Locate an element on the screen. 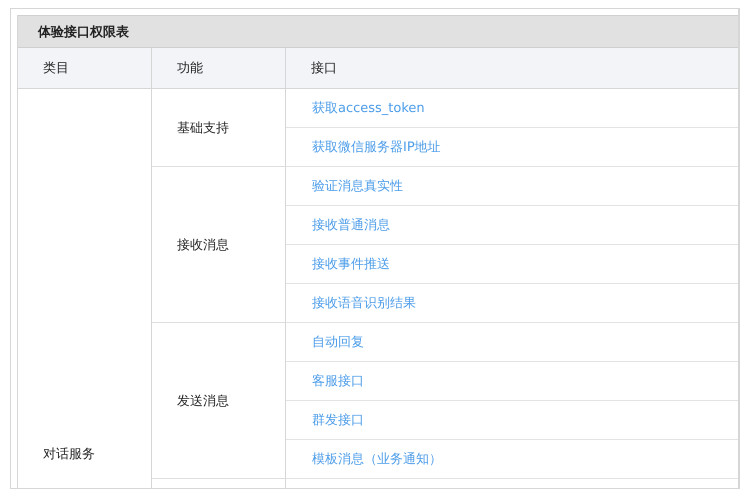 The height and width of the screenshot is (497, 750). api-link: 获取access_token is located at coordinates (368, 108).